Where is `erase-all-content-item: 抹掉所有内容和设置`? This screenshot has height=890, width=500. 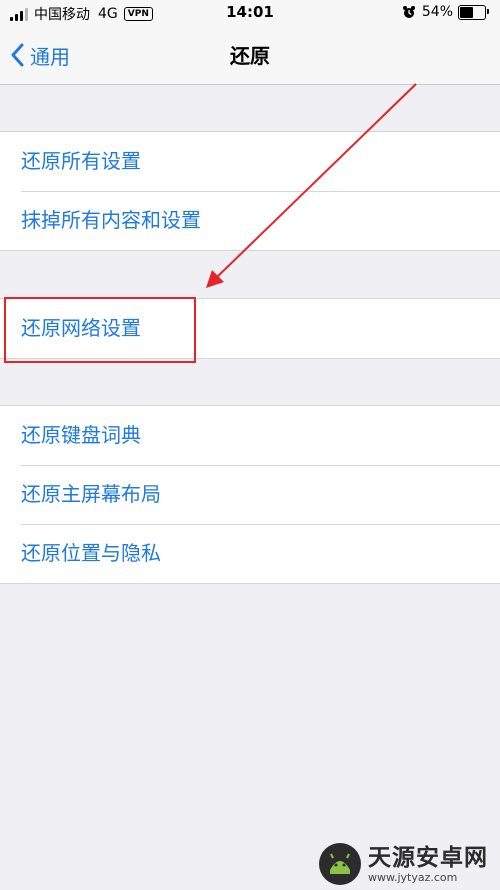 erase-all-content-item: 抹掉所有内容和设置 is located at coordinates (250, 220).